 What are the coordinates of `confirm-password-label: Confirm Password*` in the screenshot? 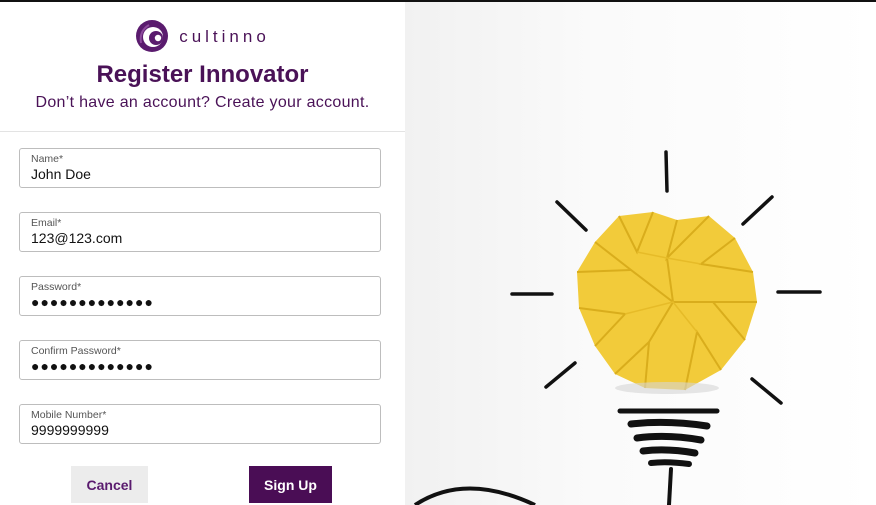 It's located at (76, 351).